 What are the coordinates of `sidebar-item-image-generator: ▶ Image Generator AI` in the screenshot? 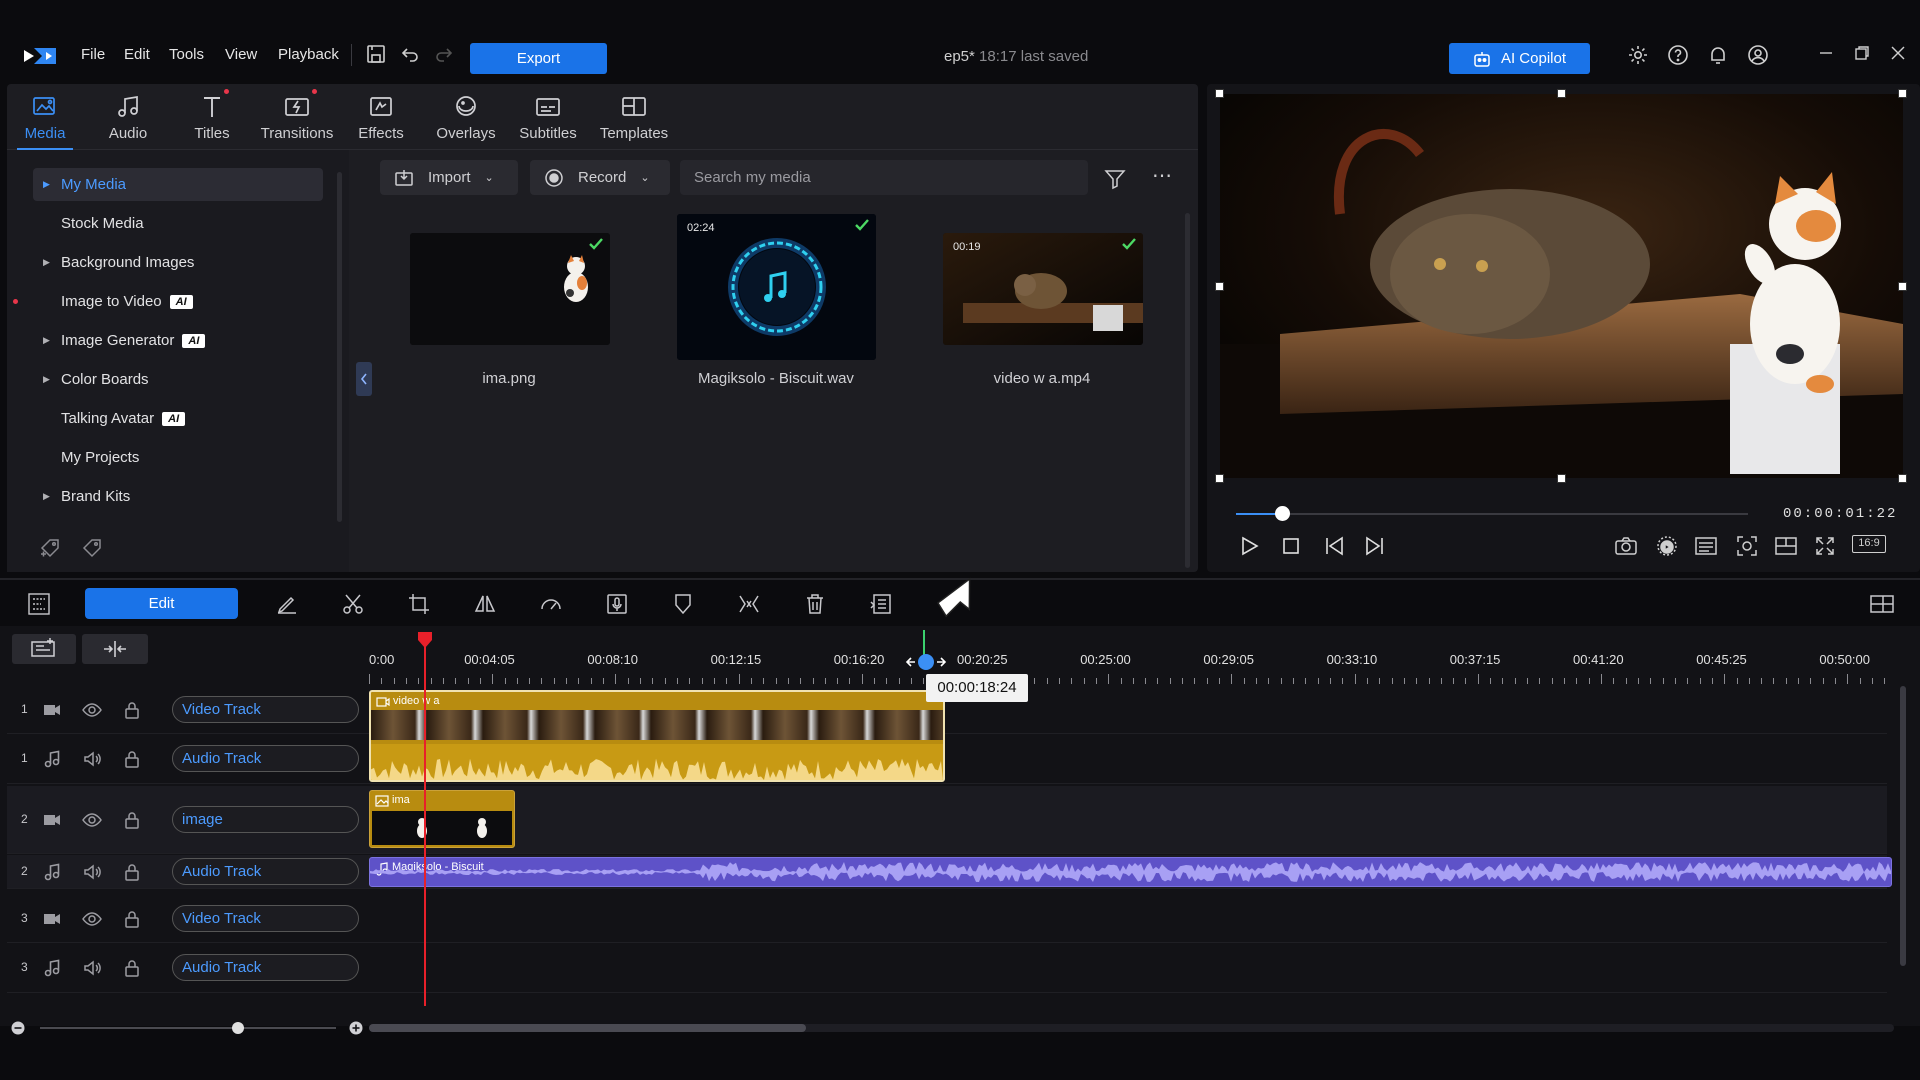 It's located at (178, 340).